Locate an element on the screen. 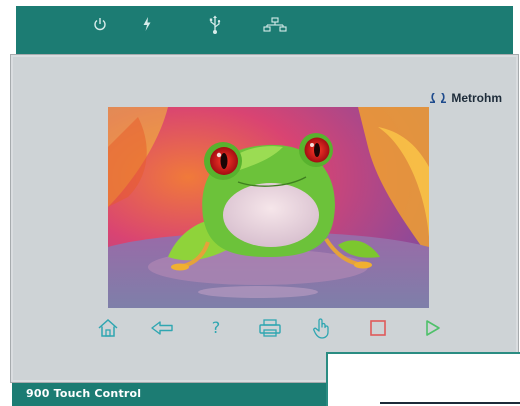  network-icon is located at coordinates (275, 24).